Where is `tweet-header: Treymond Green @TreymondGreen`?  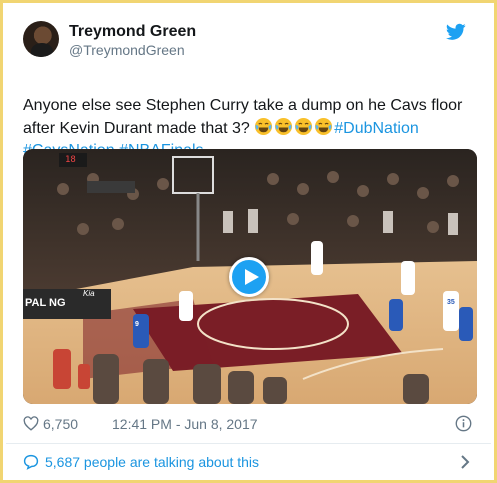
tweet-header: Treymond Green @TreymondGreen is located at coordinates (249, 41).